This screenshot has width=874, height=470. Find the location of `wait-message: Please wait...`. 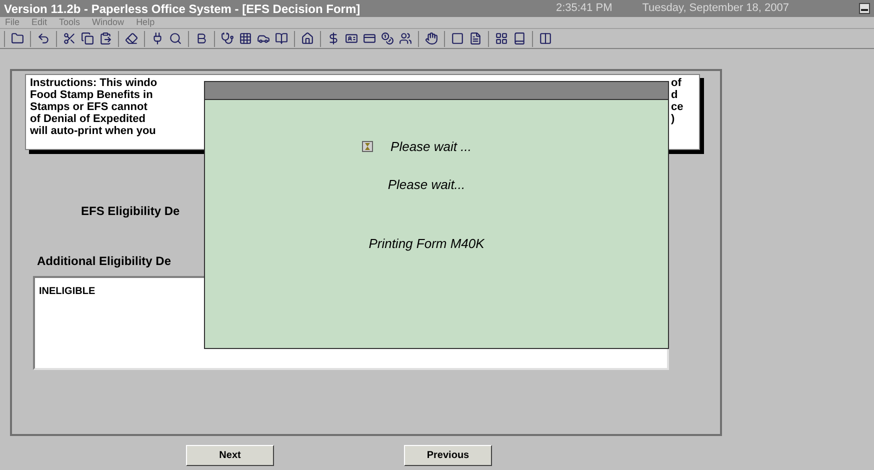

wait-message: Please wait... is located at coordinates (427, 185).